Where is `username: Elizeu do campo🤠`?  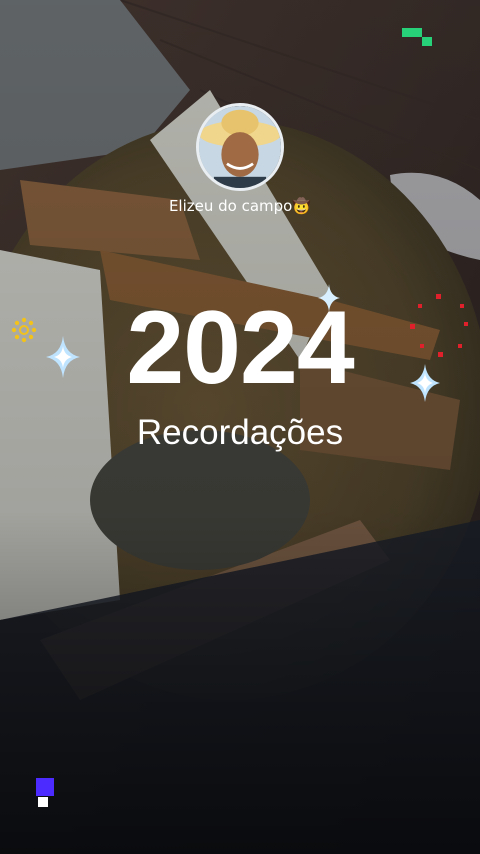 username: Elizeu do campo🤠 is located at coordinates (240, 206).